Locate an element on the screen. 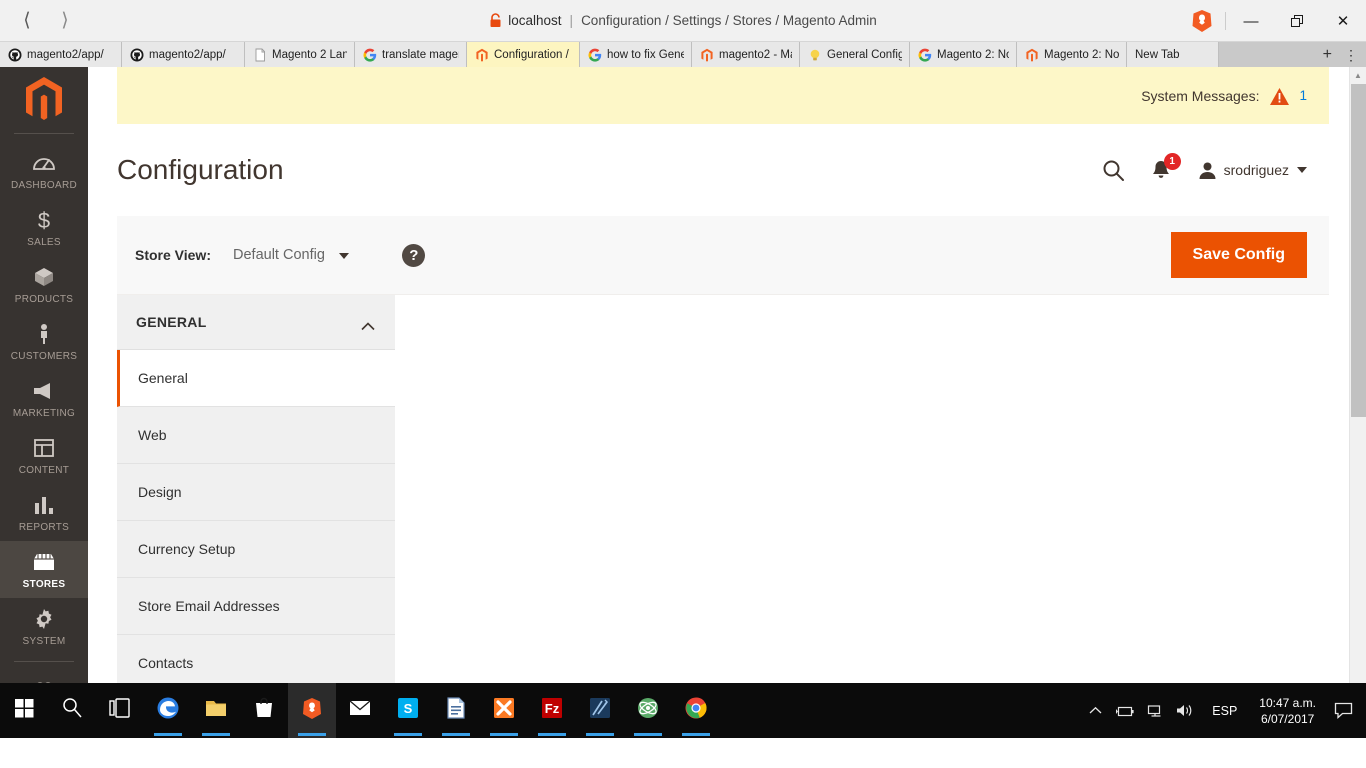 Image resolution: width=1366 pixels, height=768 pixels. sidebar-item-label: STORES is located at coordinates (44, 584).